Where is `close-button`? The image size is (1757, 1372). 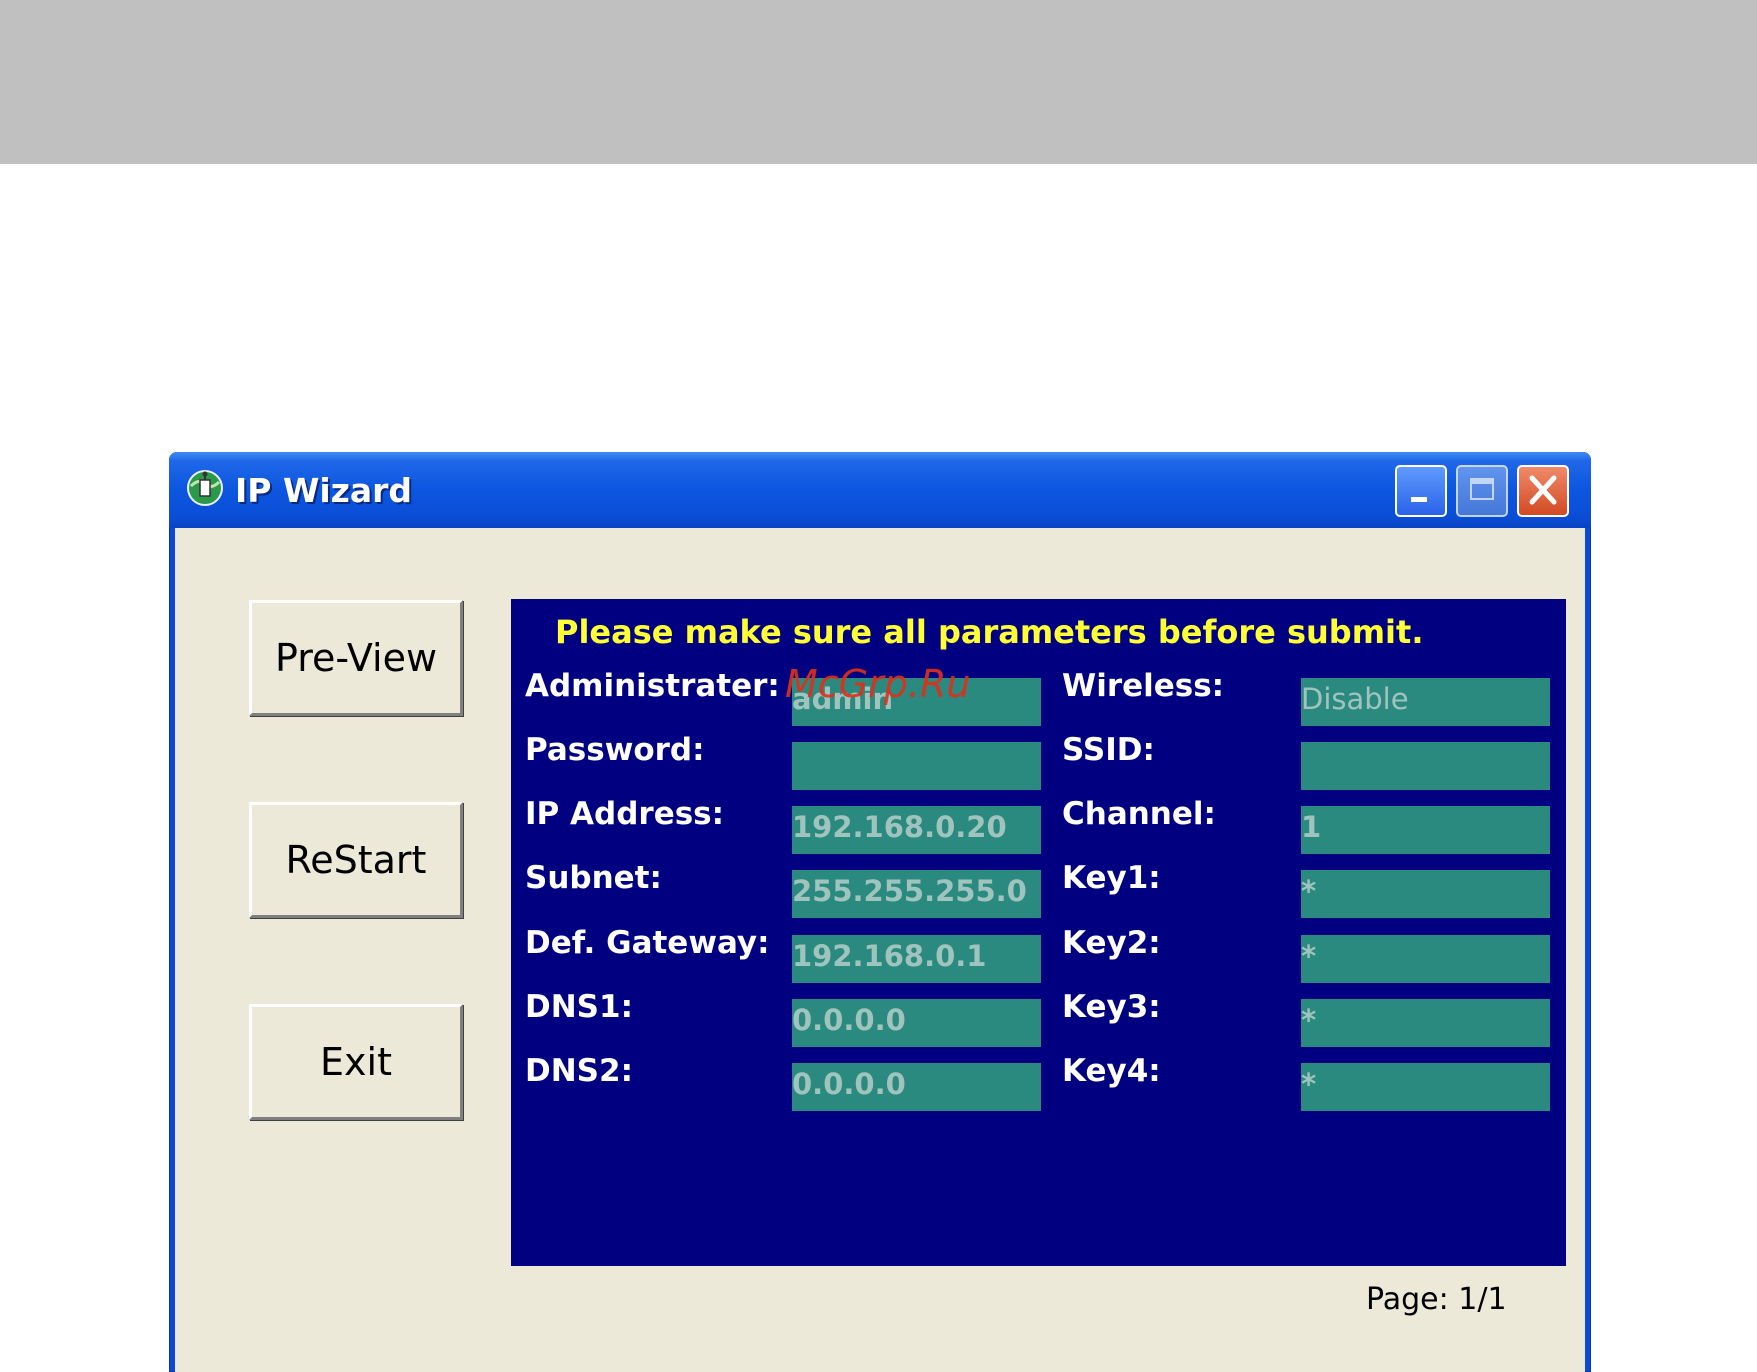
close-button is located at coordinates (1543, 491).